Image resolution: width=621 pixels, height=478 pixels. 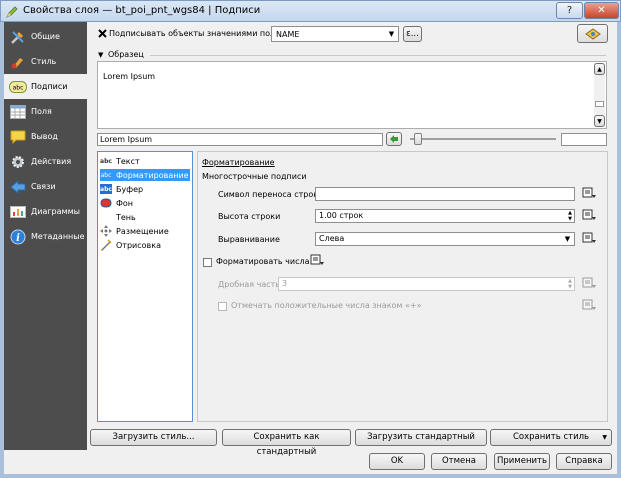 What do you see at coordinates (100, 55) in the screenshot?
I see `collapse-arrow-icon: ▼` at bounding box center [100, 55].